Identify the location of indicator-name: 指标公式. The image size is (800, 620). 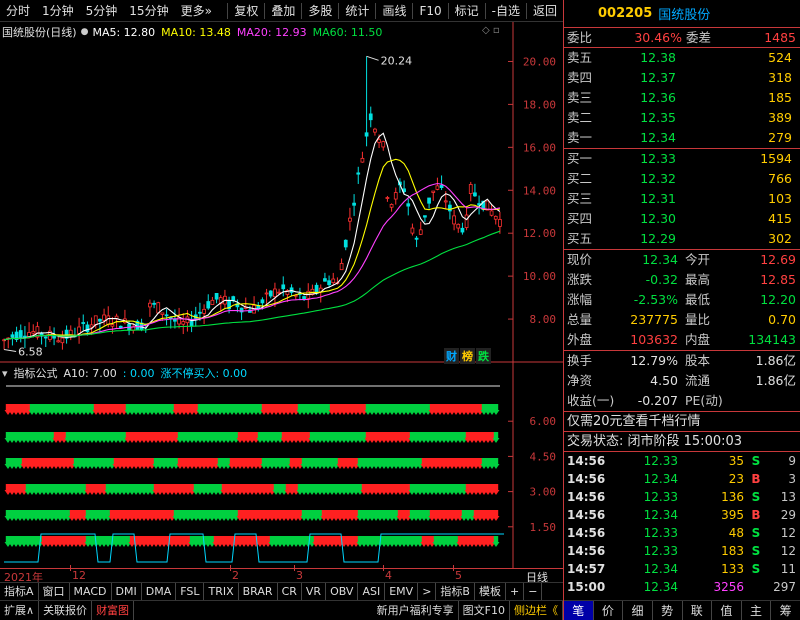
(36, 373).